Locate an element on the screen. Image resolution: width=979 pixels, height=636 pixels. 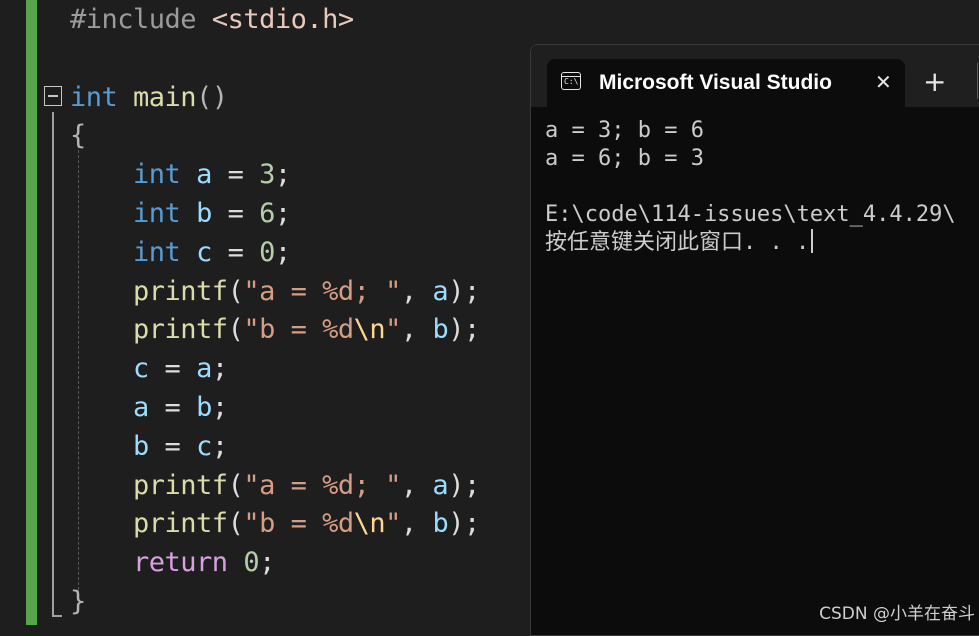
new-tab-button: + is located at coordinates (934, 82).